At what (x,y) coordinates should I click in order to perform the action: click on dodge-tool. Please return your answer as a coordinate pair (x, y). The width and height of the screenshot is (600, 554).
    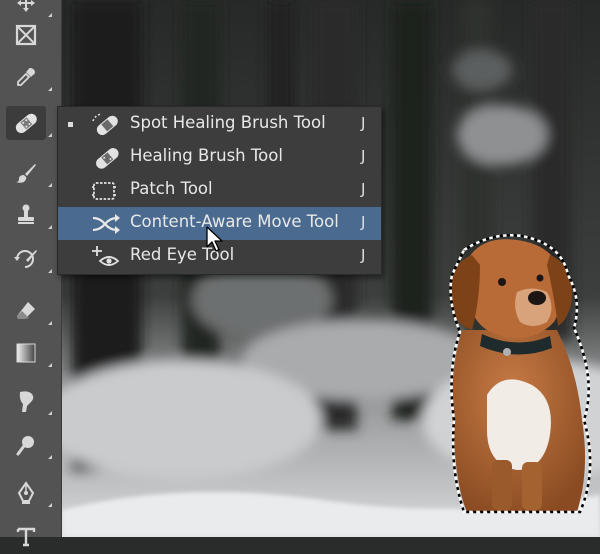
    Looking at the image, I should click on (29, 445).